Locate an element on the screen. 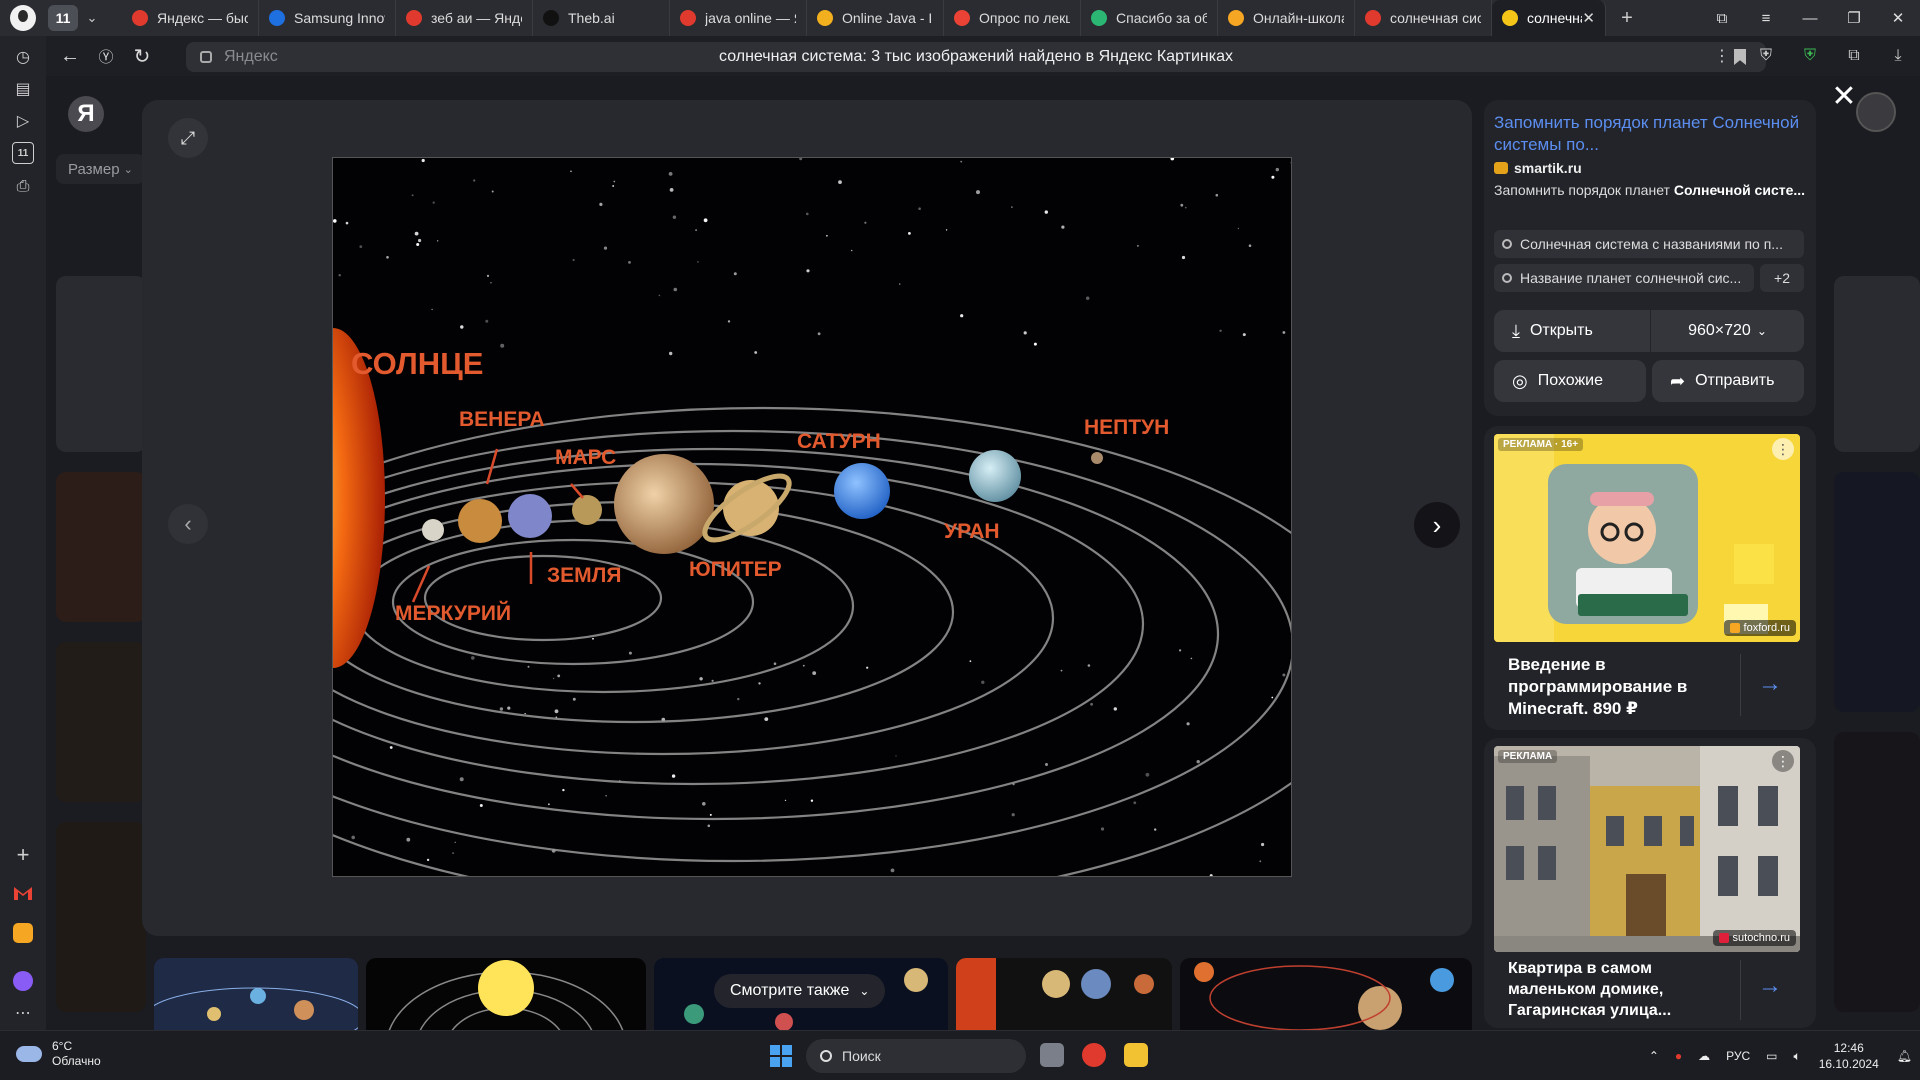 The height and width of the screenshot is (1080, 1920). onlinegdb-icon is located at coordinates (825, 18).